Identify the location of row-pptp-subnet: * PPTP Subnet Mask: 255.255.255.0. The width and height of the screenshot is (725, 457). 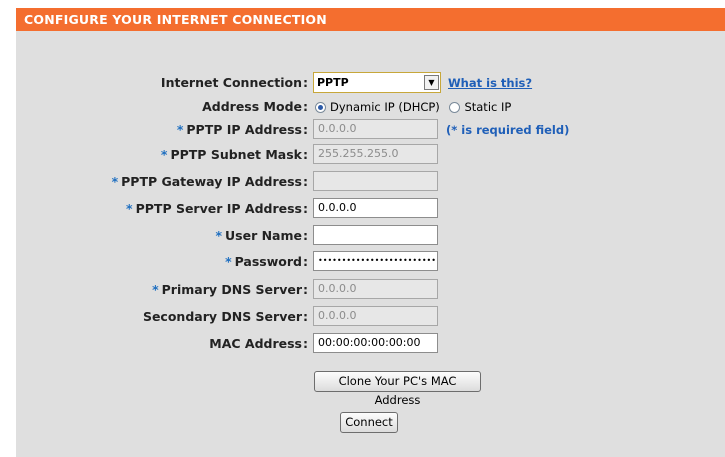
(370, 155).